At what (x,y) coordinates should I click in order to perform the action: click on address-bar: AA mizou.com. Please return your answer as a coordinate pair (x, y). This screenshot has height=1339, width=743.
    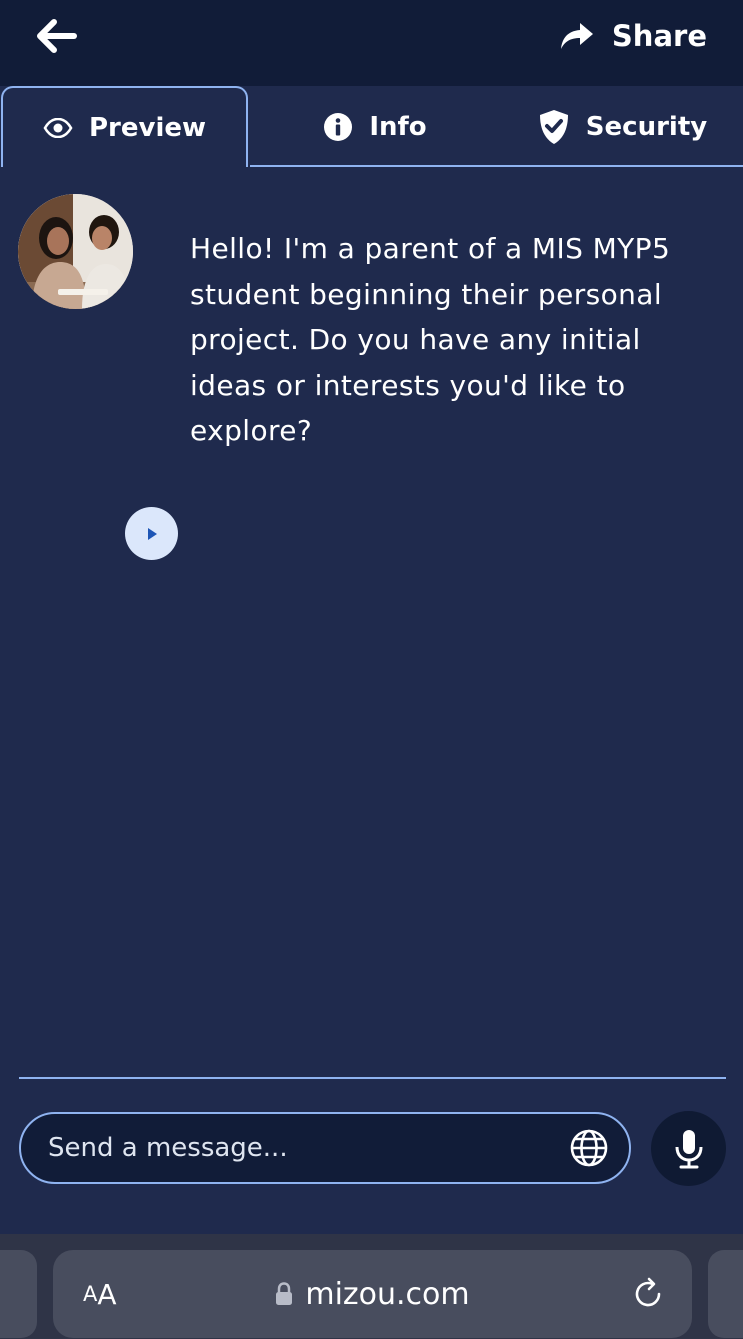
    Looking at the image, I should click on (372, 1294).